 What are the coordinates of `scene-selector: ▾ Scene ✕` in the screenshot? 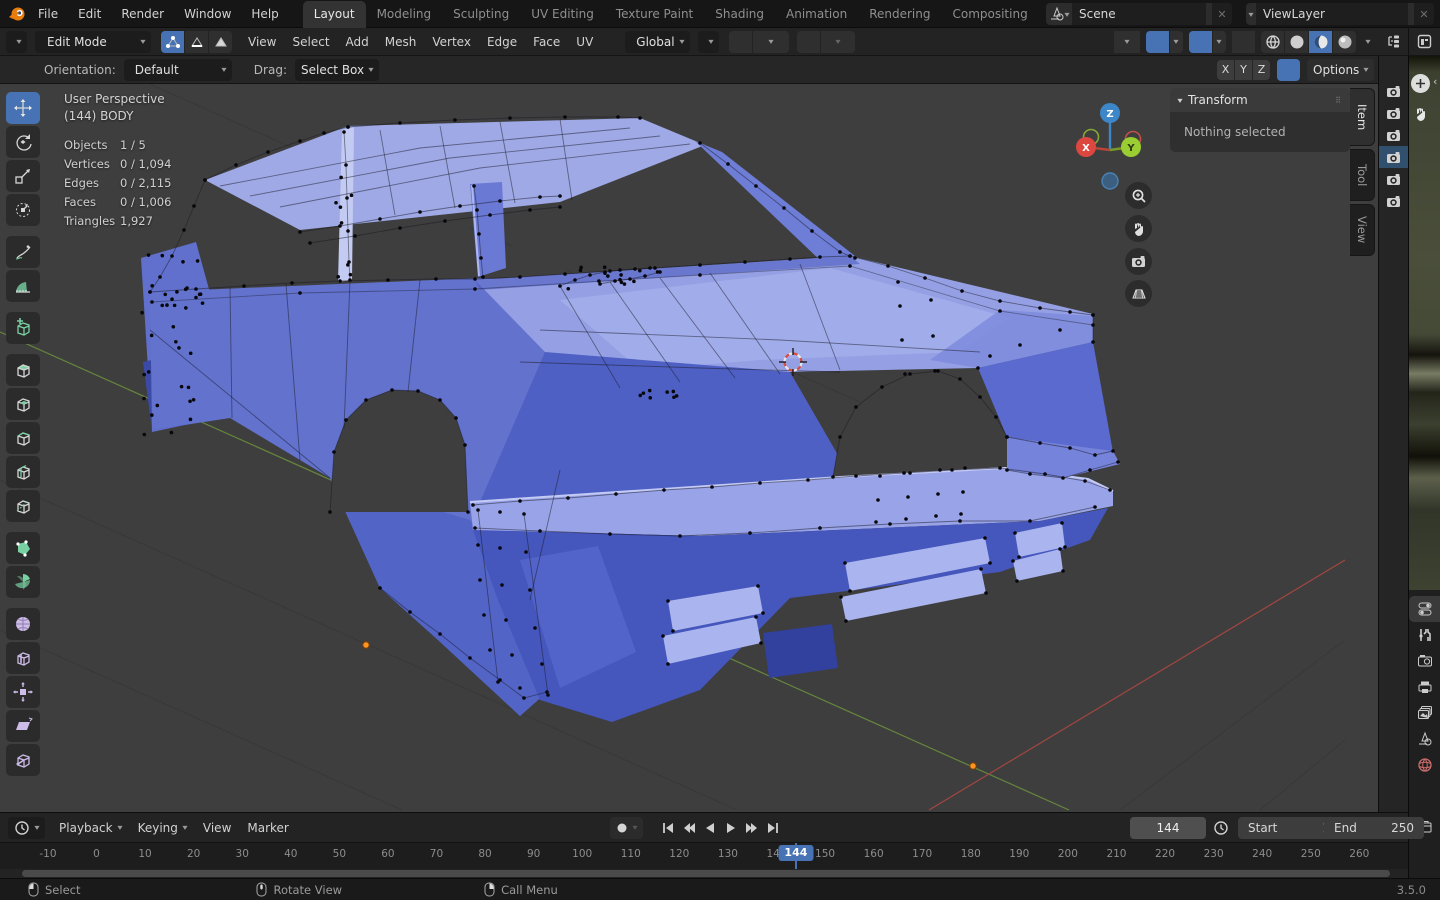 It's located at (1139, 14).